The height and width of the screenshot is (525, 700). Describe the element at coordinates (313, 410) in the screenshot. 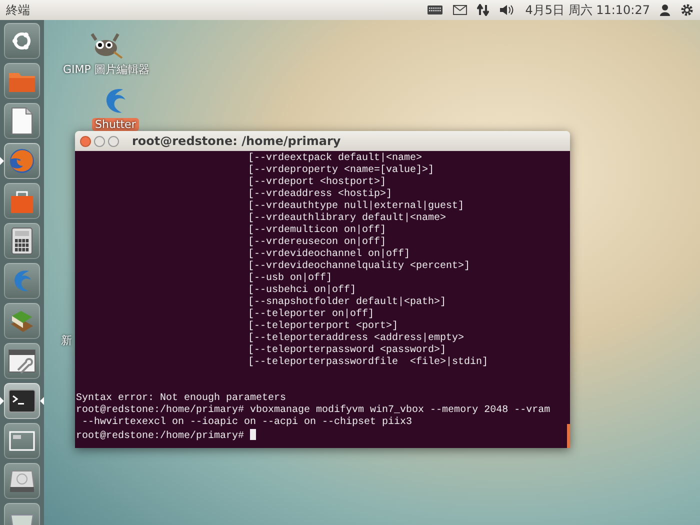

I see `terminal-line: root@redstone:/home/primary# vboxmanage modifyvm win7_vbox --memory 2048 --vram` at that location.